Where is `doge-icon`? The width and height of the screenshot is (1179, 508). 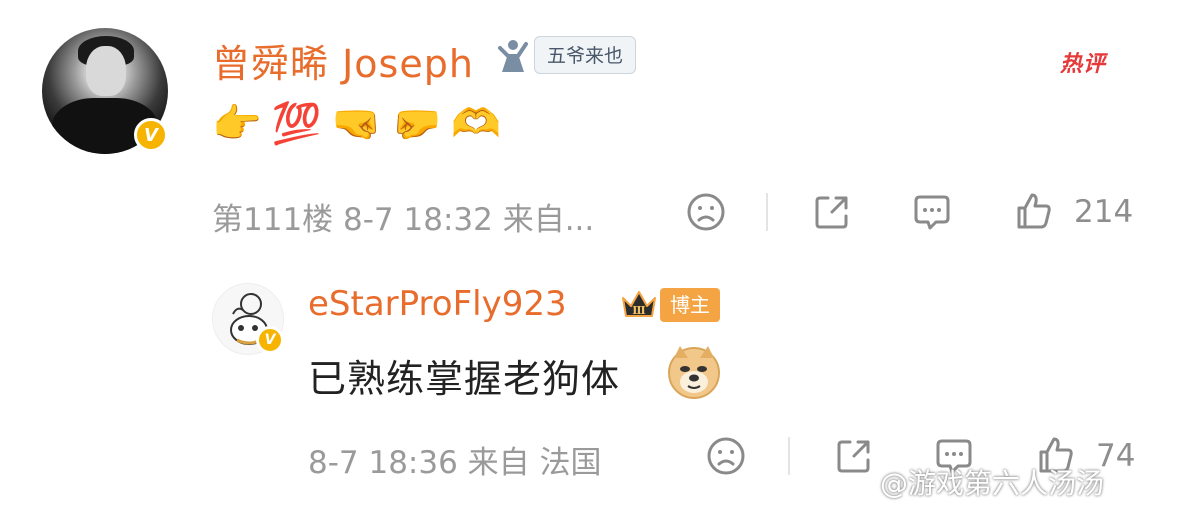
doge-icon is located at coordinates (694, 372).